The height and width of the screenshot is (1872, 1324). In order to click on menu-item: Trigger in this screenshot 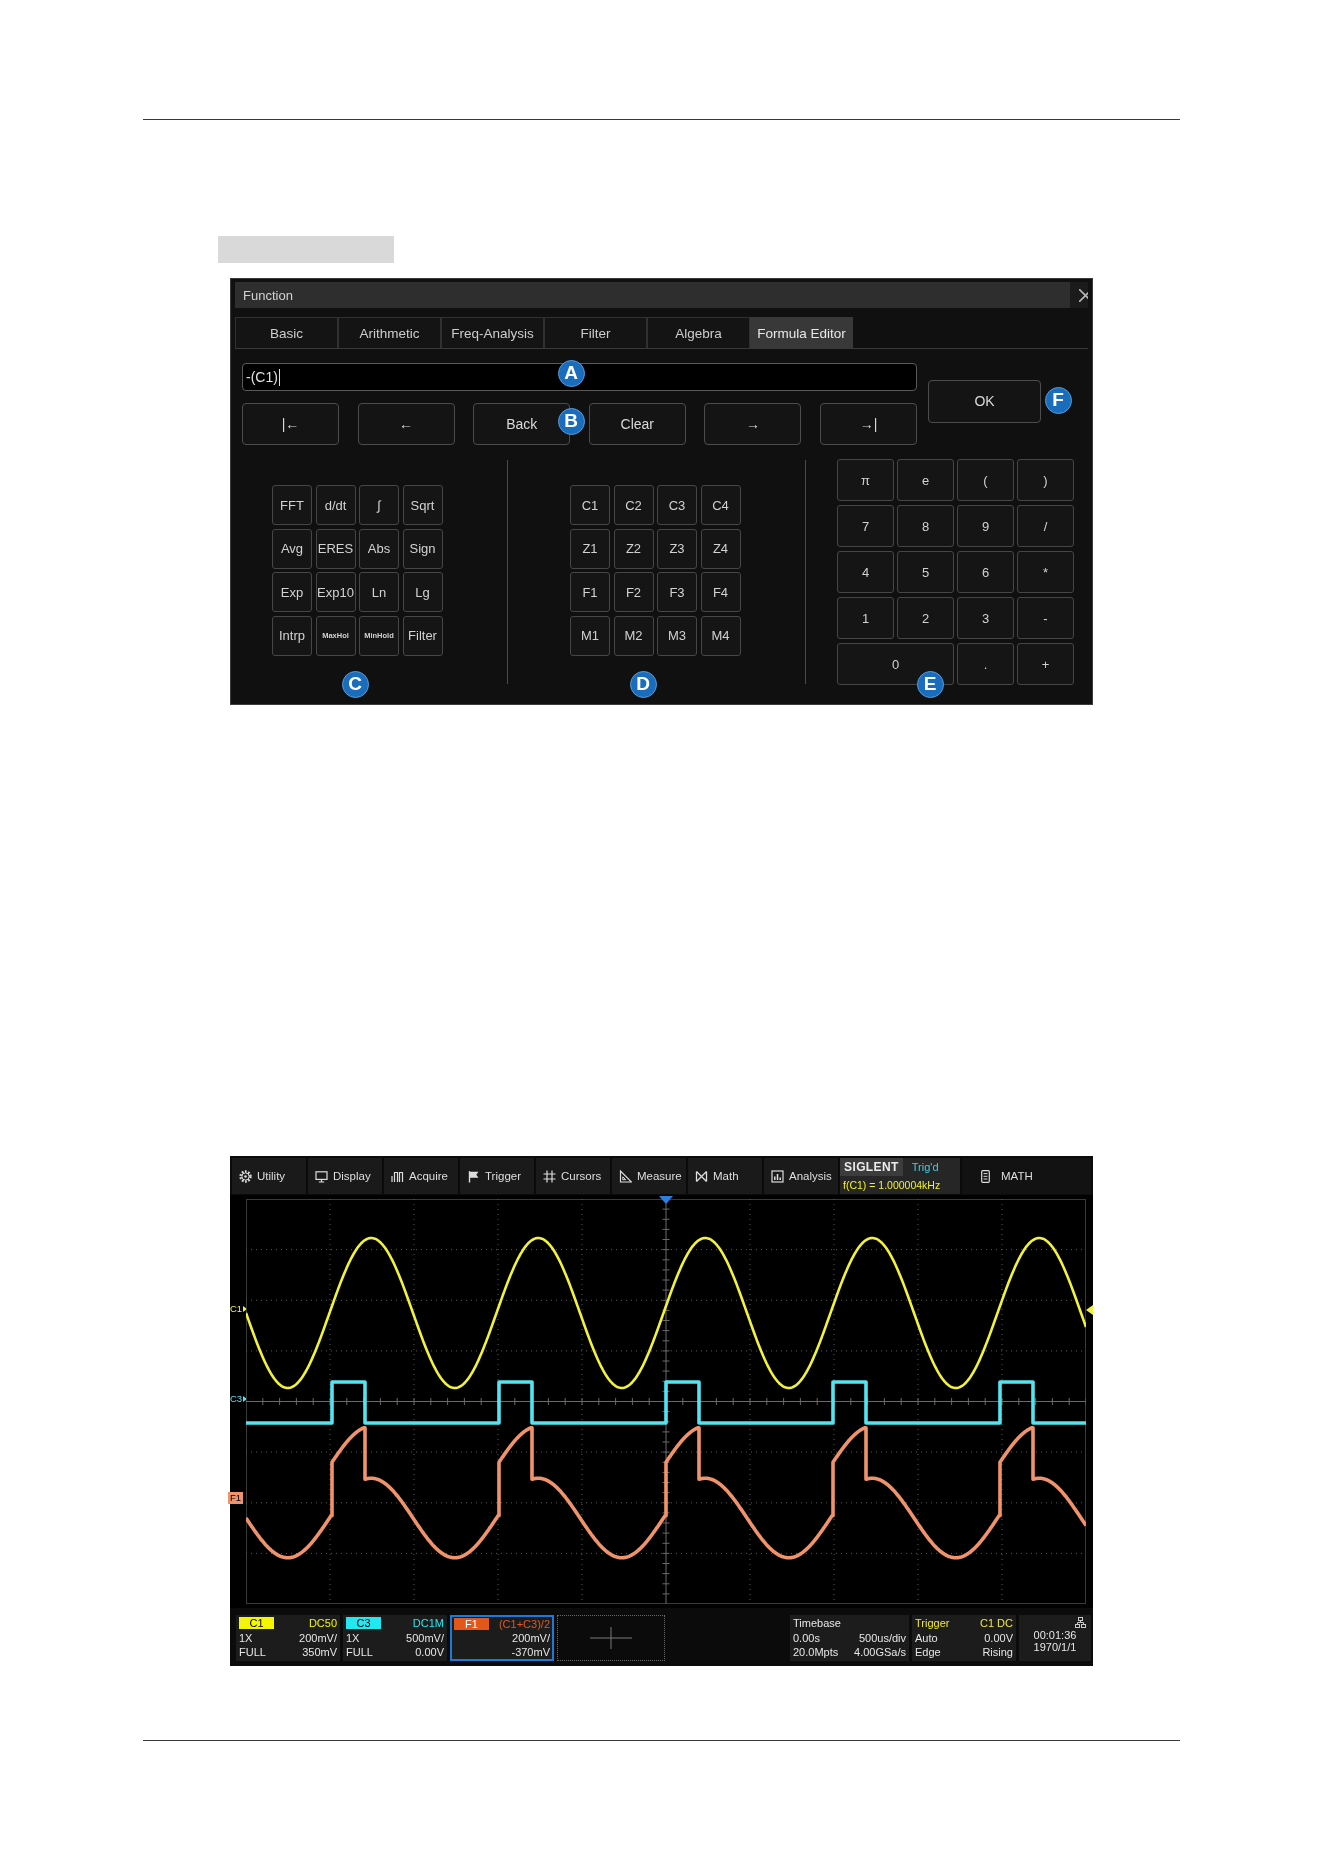, I will do `click(497, 1176)`.